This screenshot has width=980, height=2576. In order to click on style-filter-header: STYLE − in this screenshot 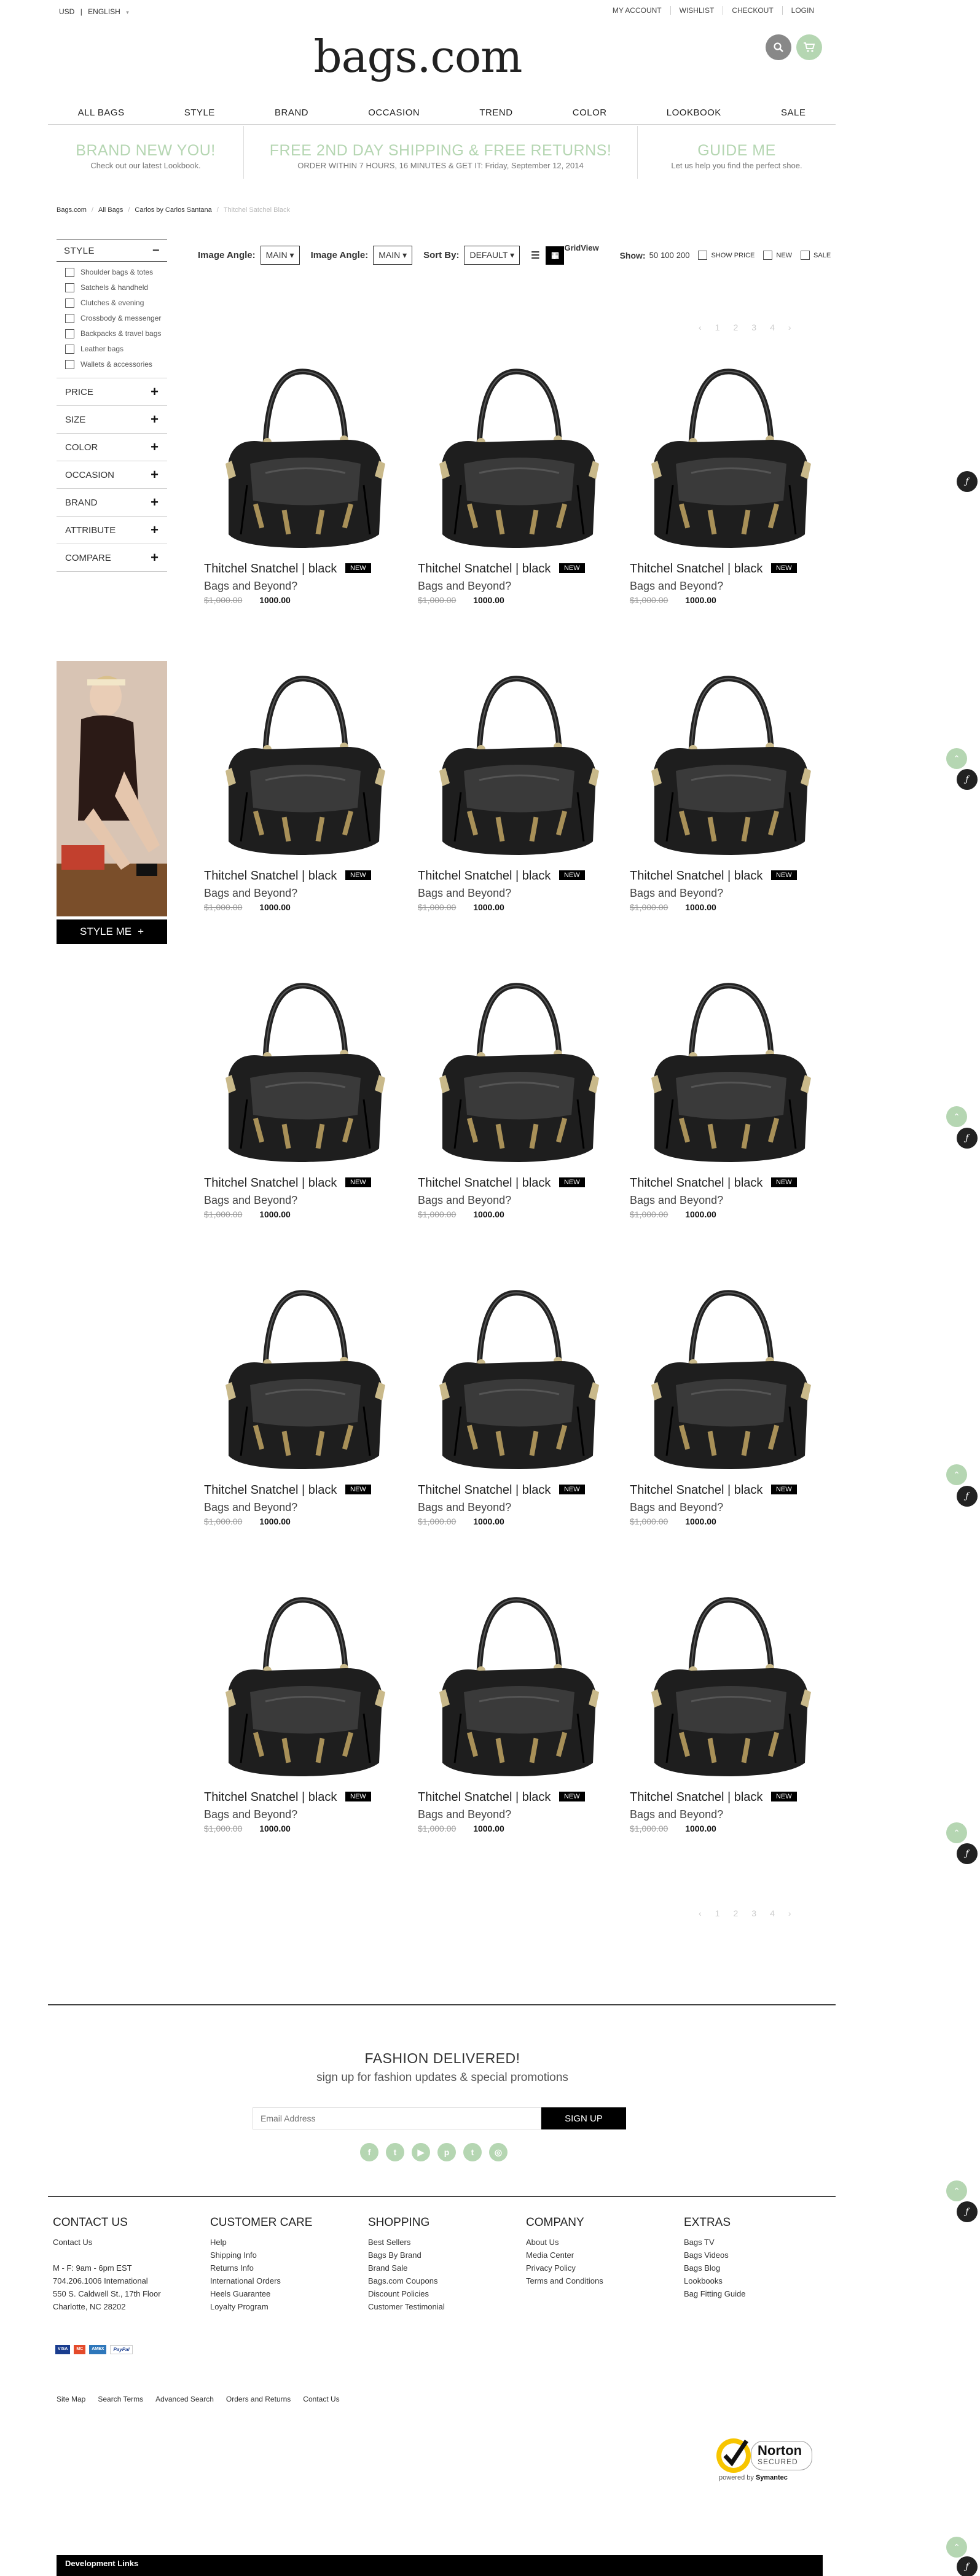, I will do `click(112, 251)`.